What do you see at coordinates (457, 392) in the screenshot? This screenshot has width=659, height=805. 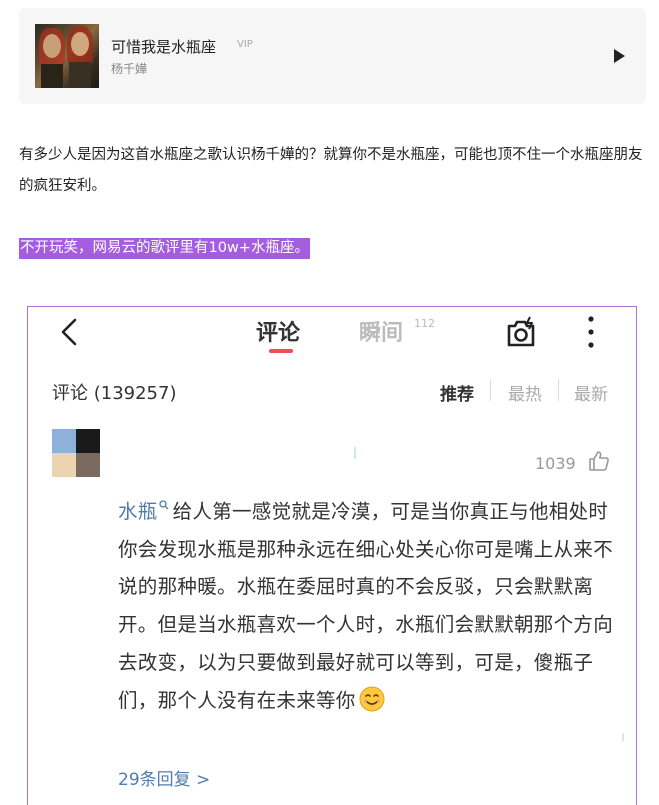 I see `sort-recommended: 推荐` at bounding box center [457, 392].